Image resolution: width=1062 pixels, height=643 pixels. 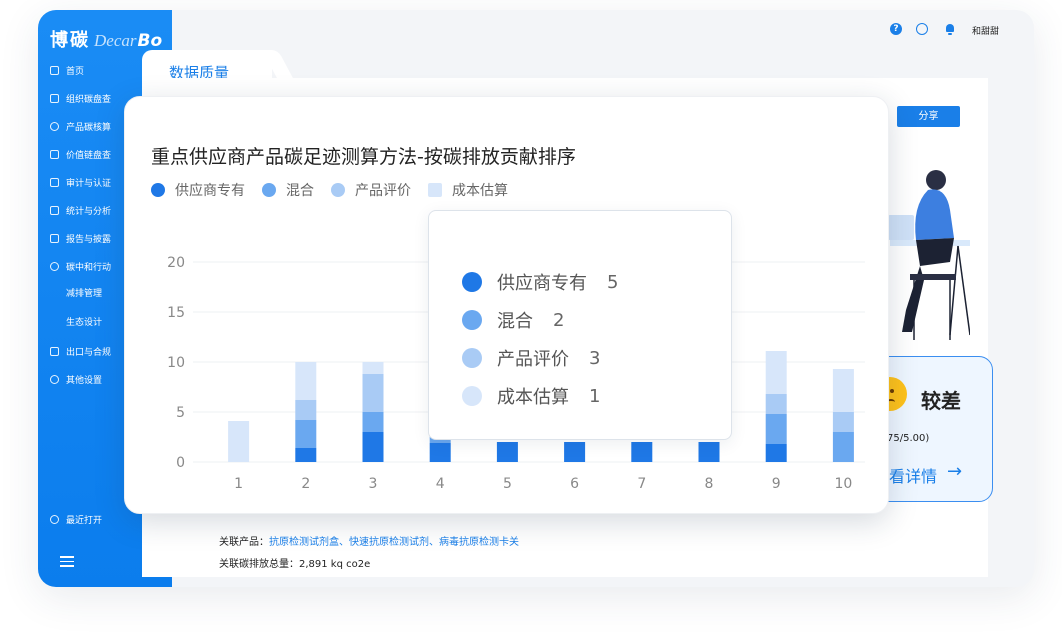 What do you see at coordinates (513, 320) in the screenshot?
I see `tooltip-row: 混合 2` at bounding box center [513, 320].